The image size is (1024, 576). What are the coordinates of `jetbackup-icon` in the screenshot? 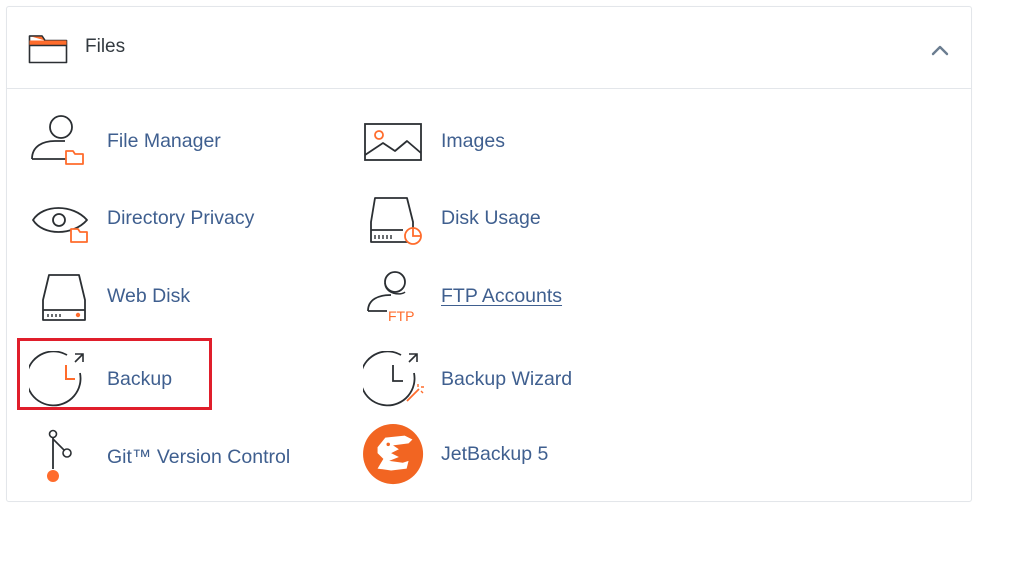 It's located at (393, 454).